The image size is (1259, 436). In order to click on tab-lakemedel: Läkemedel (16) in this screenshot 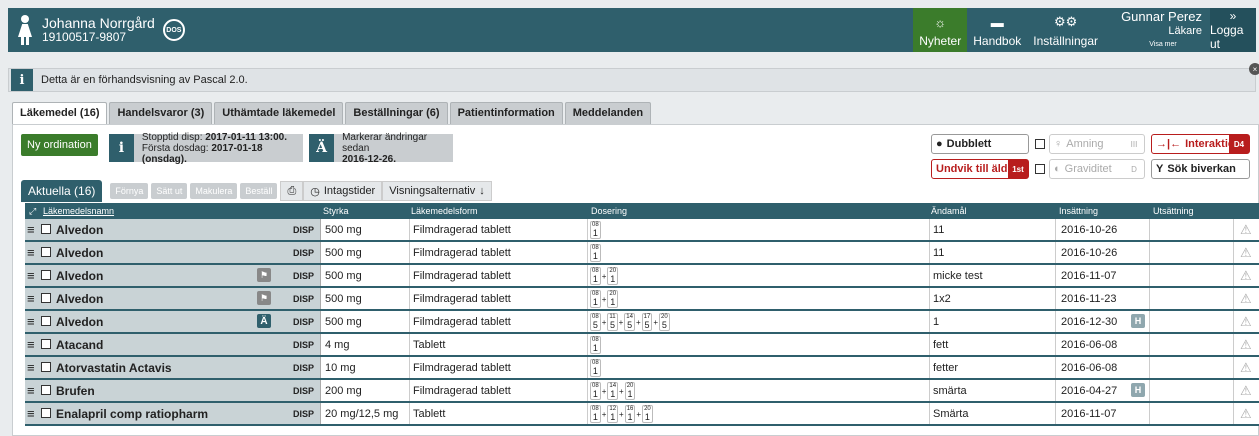, I will do `click(60, 113)`.